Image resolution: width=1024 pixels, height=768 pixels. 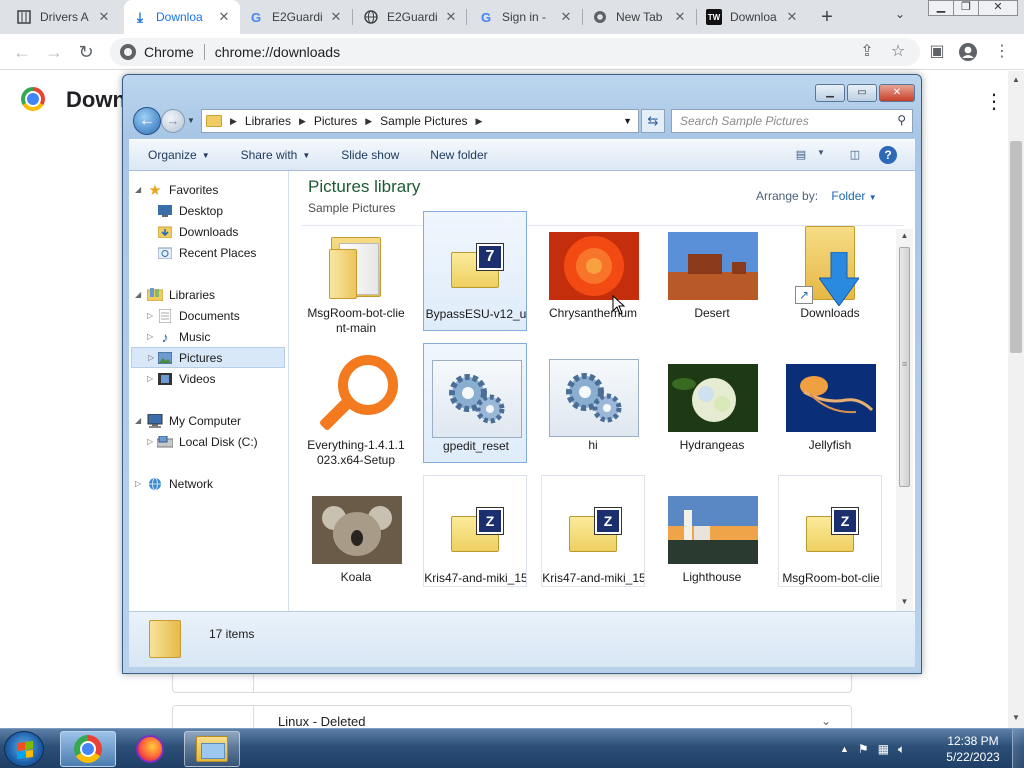 What do you see at coordinates (826, 721) in the screenshot?
I see `chevron-down-icon: ⌄` at bounding box center [826, 721].